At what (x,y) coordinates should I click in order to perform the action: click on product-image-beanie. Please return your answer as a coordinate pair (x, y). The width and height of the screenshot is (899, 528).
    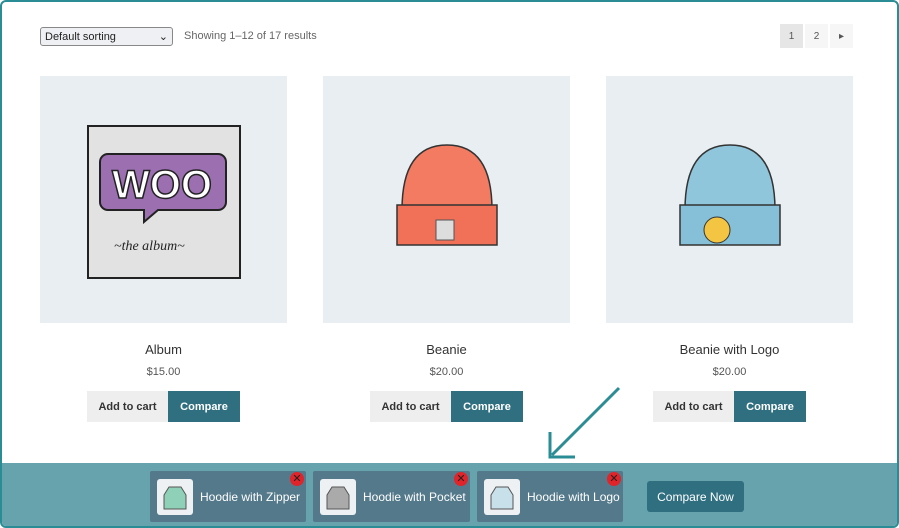
    Looking at the image, I should click on (446, 199).